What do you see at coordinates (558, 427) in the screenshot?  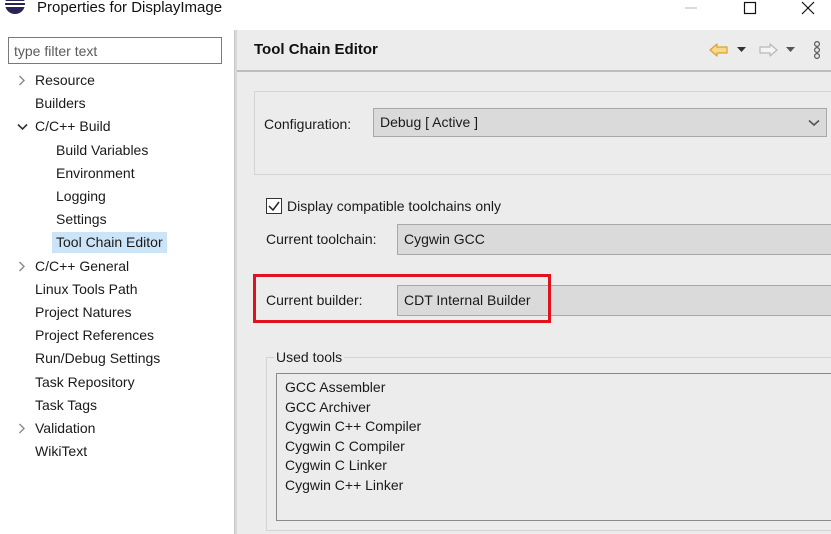 I see `used-tool-item: Cygwin C++ Compiler` at bounding box center [558, 427].